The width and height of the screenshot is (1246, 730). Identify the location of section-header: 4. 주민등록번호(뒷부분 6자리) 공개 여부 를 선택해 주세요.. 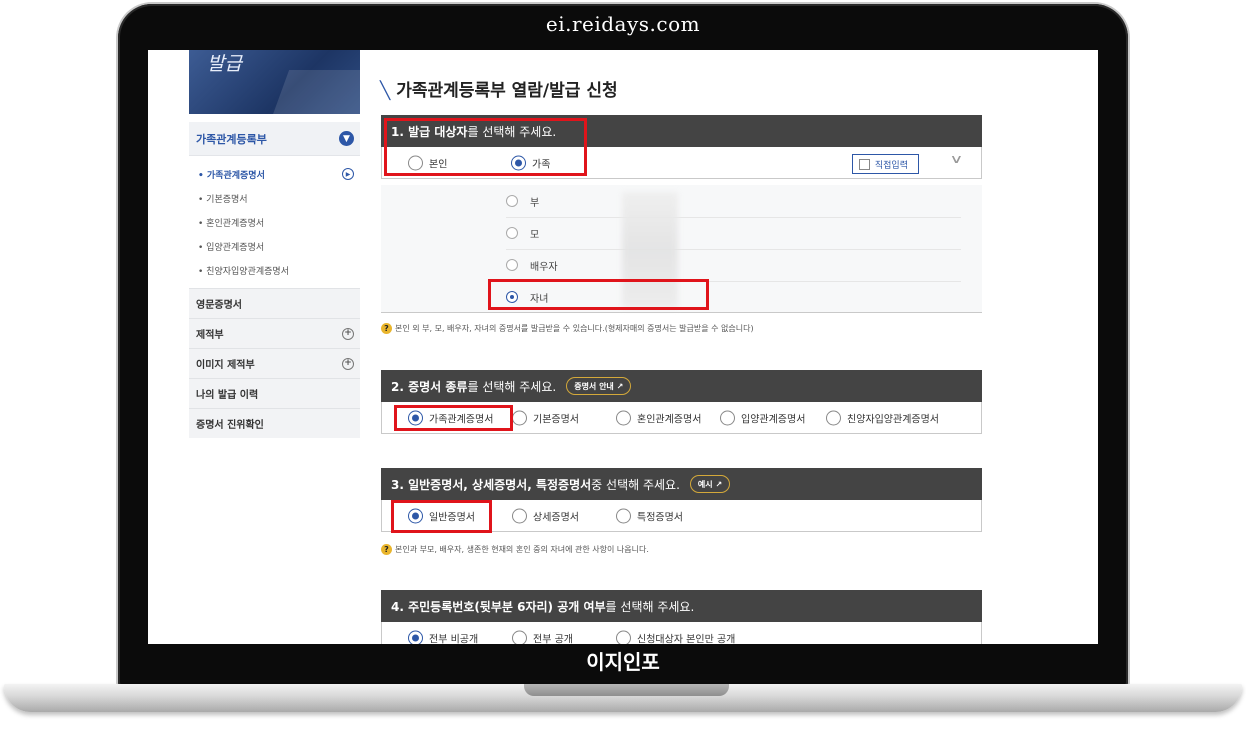
(681, 606).